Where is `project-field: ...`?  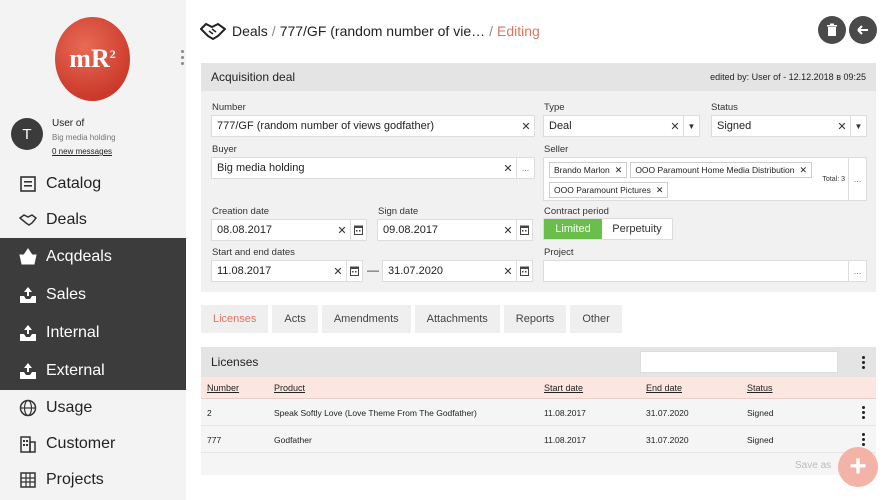
project-field: ... is located at coordinates (705, 271).